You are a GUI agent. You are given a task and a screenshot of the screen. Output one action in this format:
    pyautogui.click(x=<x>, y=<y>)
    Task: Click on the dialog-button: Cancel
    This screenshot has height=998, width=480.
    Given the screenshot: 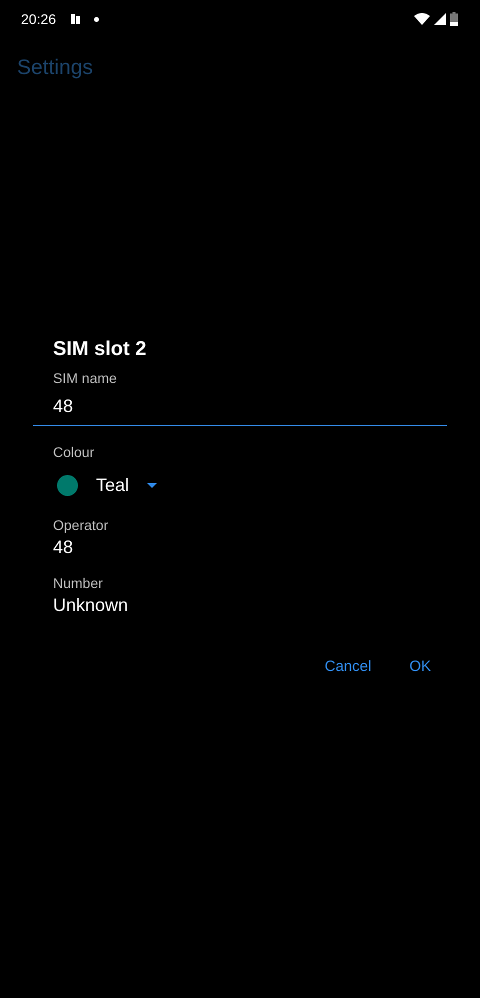 What is the action you would take?
    pyautogui.click(x=348, y=666)
    